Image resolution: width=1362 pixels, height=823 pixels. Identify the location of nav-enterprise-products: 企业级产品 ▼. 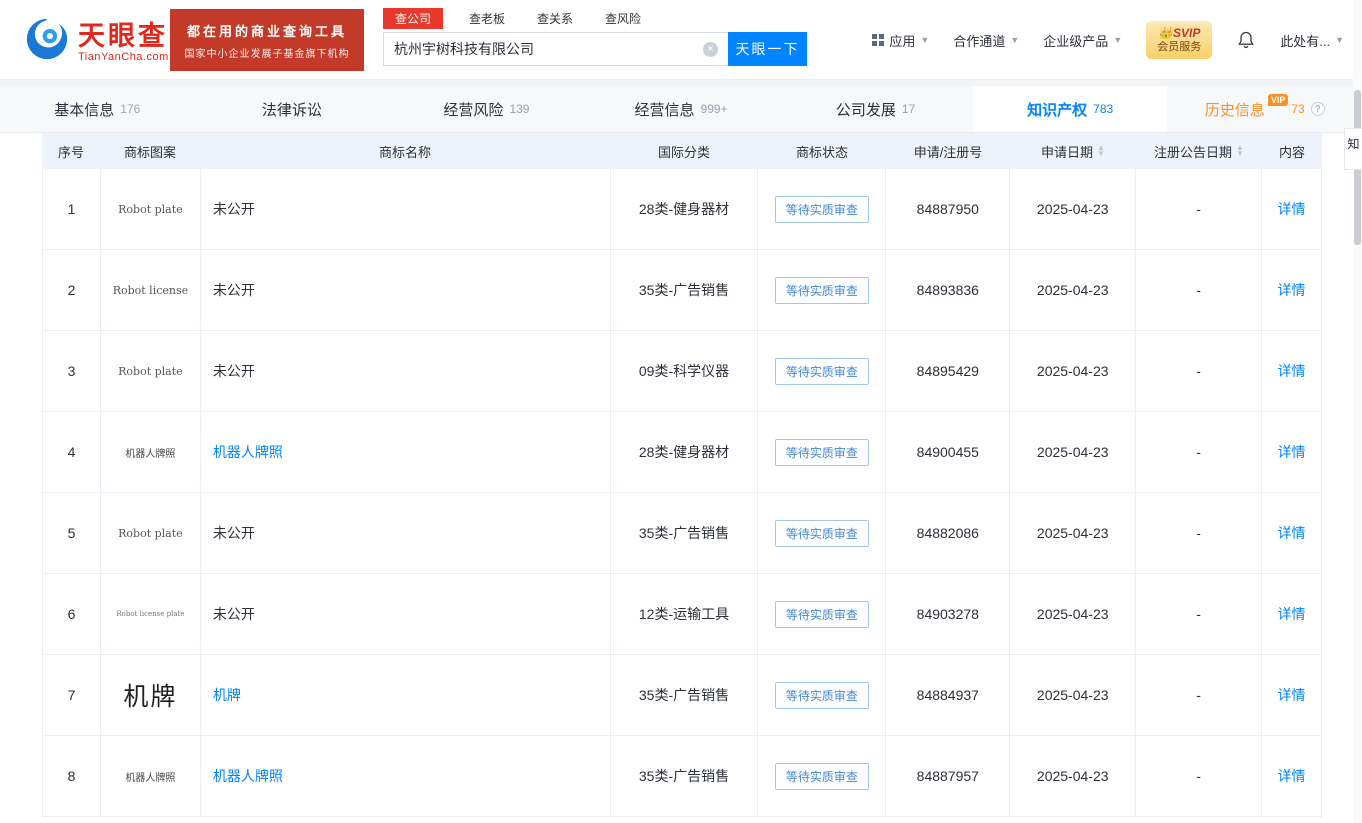
(1082, 40).